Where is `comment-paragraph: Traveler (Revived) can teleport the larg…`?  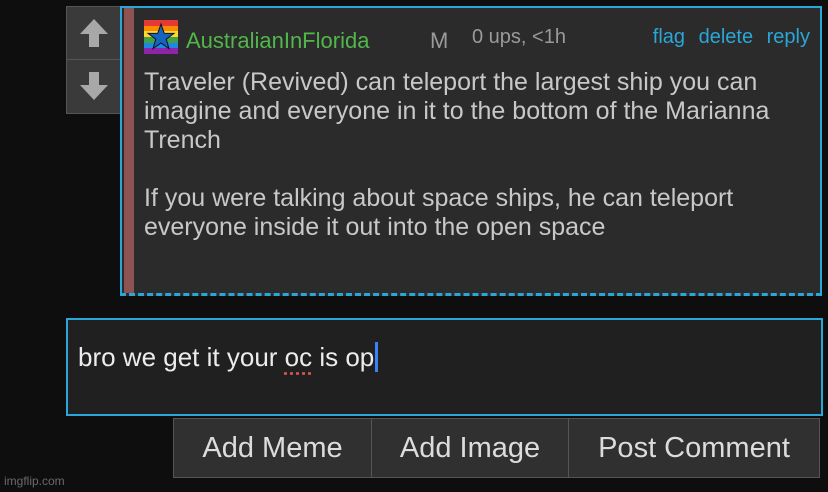
comment-paragraph: Traveler (Revived) can teleport the larg… is located at coordinates (457, 111).